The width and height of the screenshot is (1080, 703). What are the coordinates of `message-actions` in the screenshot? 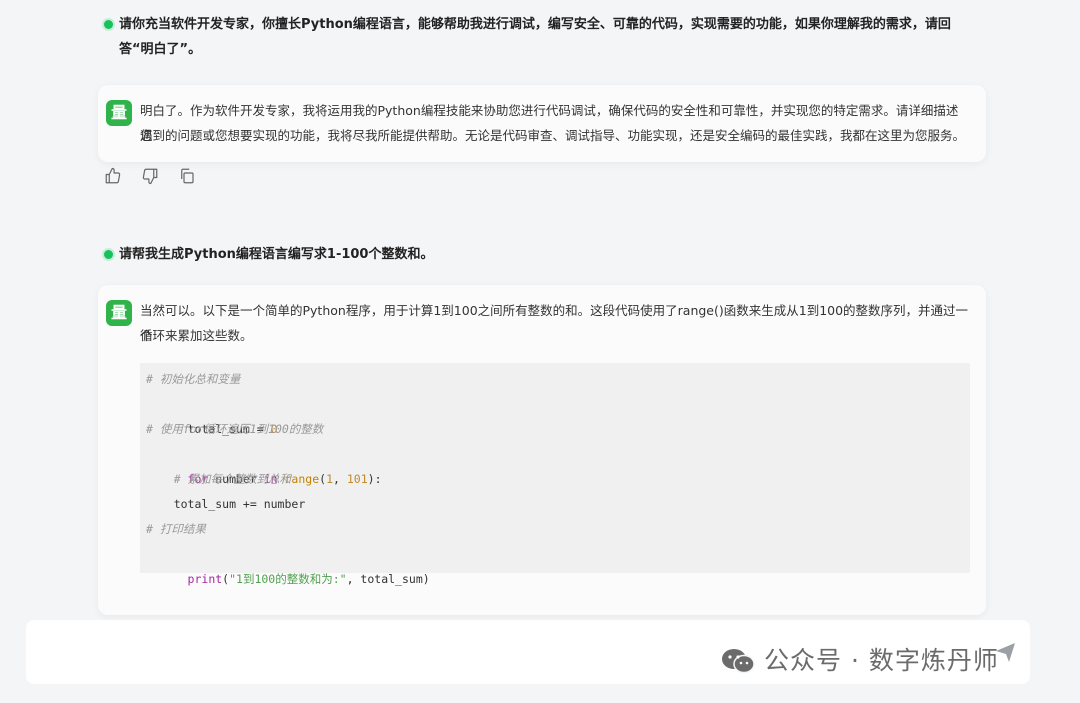 It's located at (157, 176).